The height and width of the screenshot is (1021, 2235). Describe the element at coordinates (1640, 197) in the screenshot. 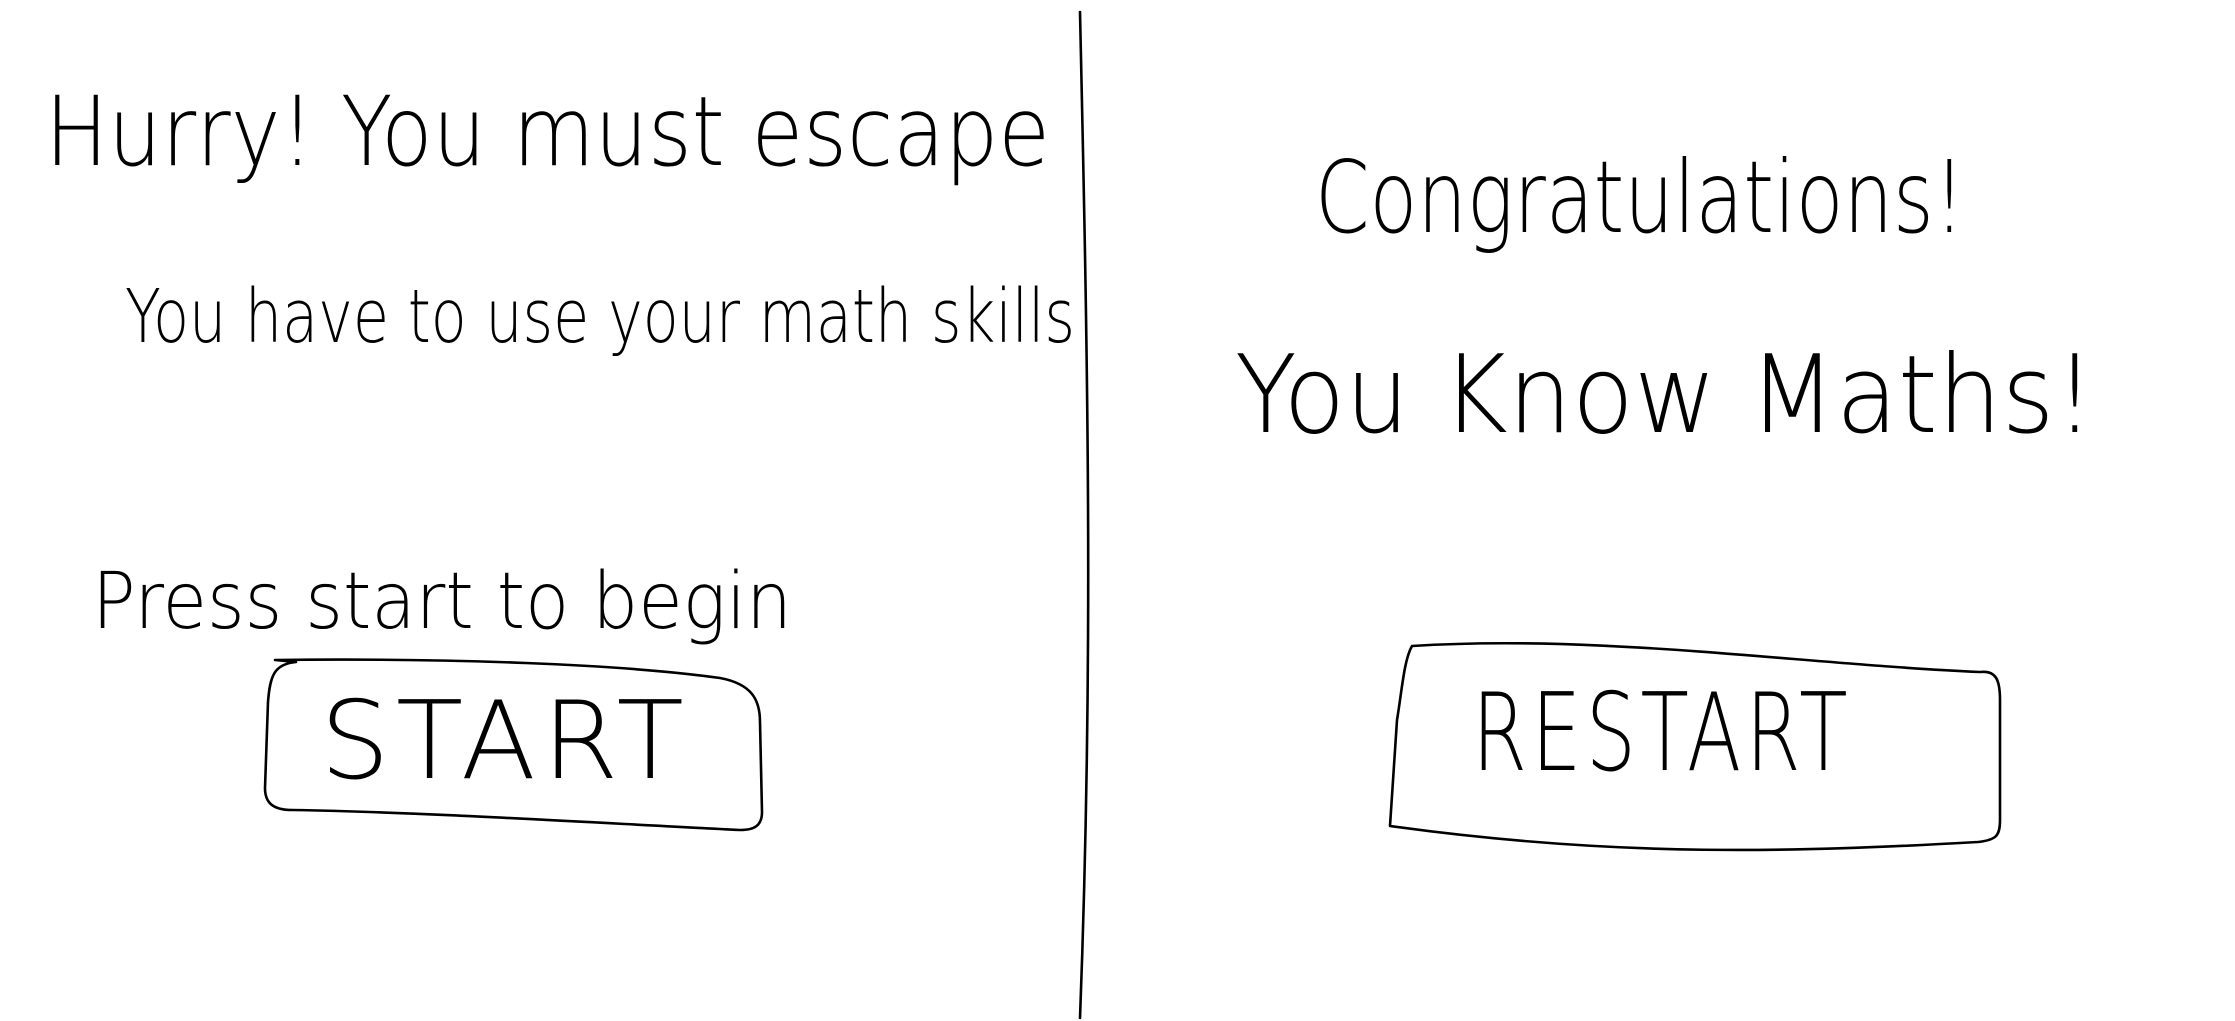

I see `win-heading: Congratulations!` at that location.